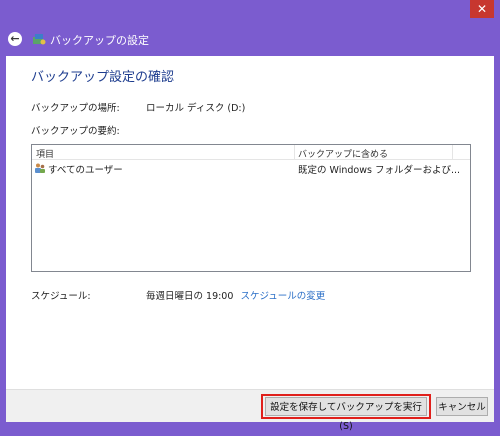  What do you see at coordinates (40, 168) in the screenshot?
I see `users-icon` at bounding box center [40, 168].